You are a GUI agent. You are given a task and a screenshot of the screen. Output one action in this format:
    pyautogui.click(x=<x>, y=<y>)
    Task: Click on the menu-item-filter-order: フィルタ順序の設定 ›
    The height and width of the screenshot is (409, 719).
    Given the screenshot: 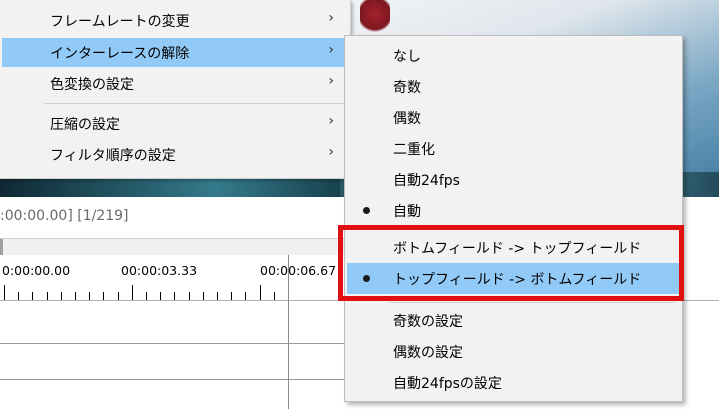 What is the action you would take?
    pyautogui.click(x=175, y=154)
    